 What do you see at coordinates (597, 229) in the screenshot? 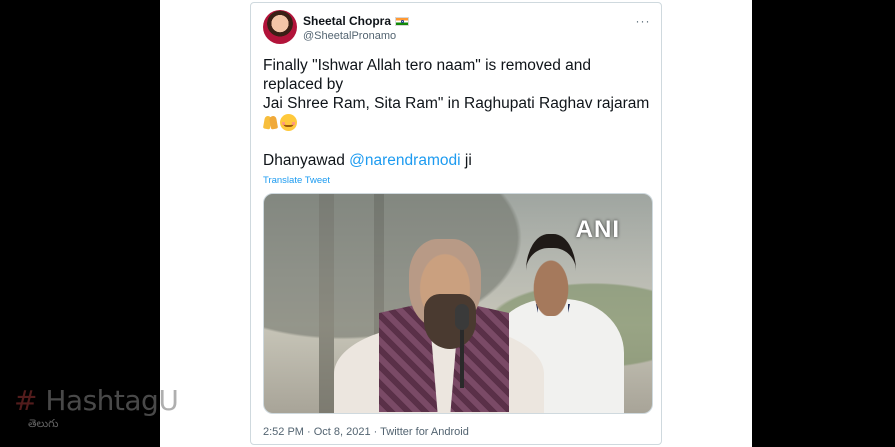
I see `media-watermark: ANI` at bounding box center [597, 229].